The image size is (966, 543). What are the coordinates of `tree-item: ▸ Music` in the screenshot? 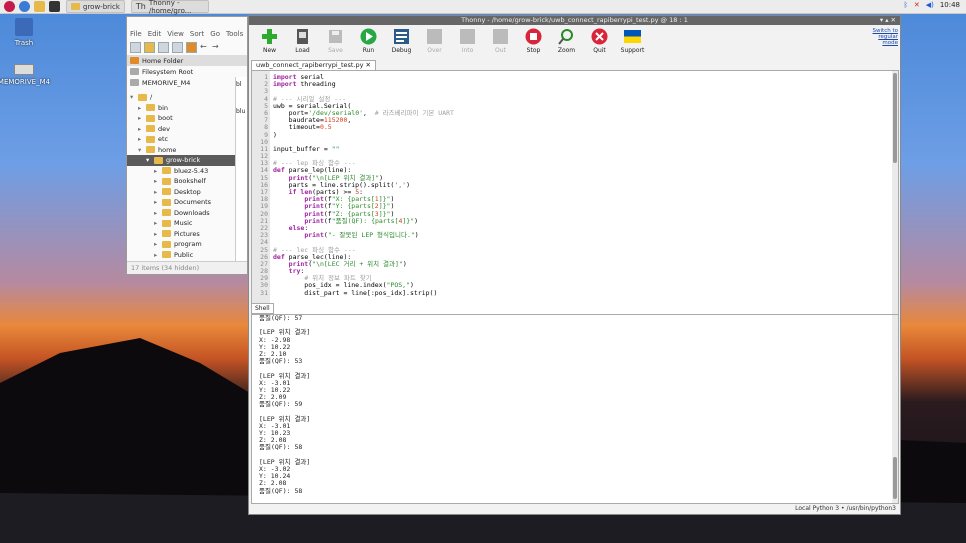 It's located at (187, 223).